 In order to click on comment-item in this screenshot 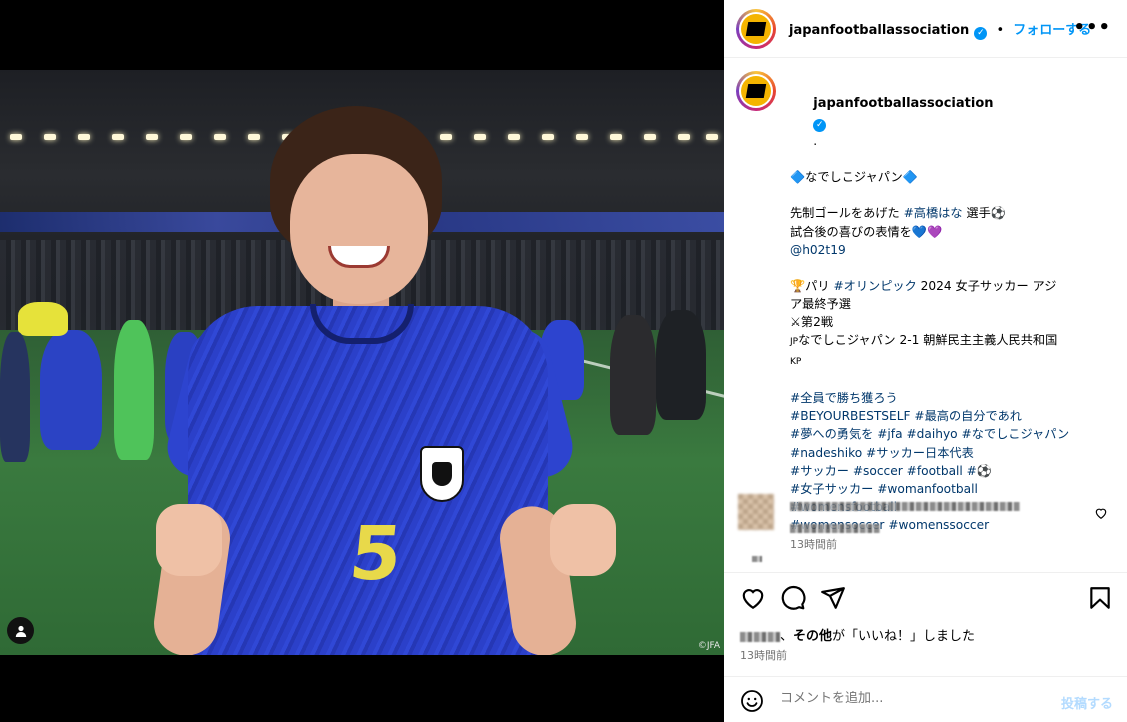, I will do `click(928, 528)`.